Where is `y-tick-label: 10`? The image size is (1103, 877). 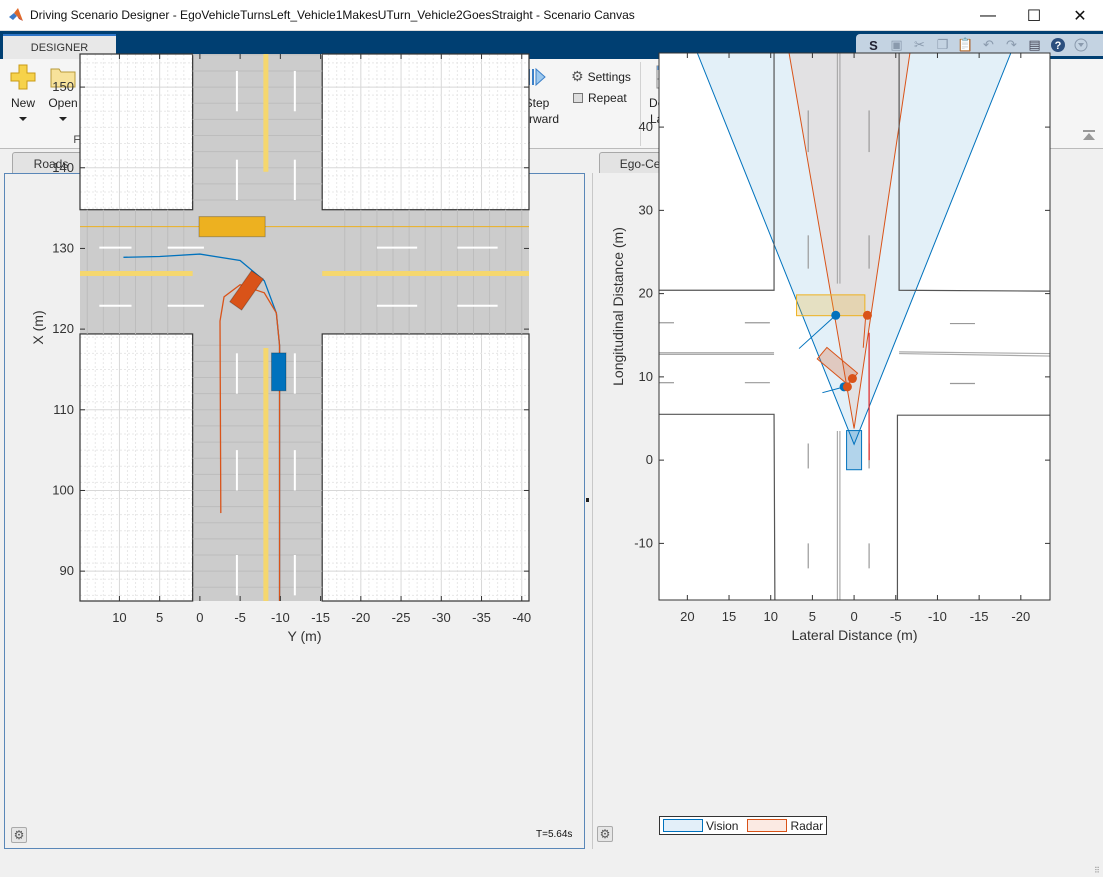
y-tick-label: 10 is located at coordinates (646, 376).